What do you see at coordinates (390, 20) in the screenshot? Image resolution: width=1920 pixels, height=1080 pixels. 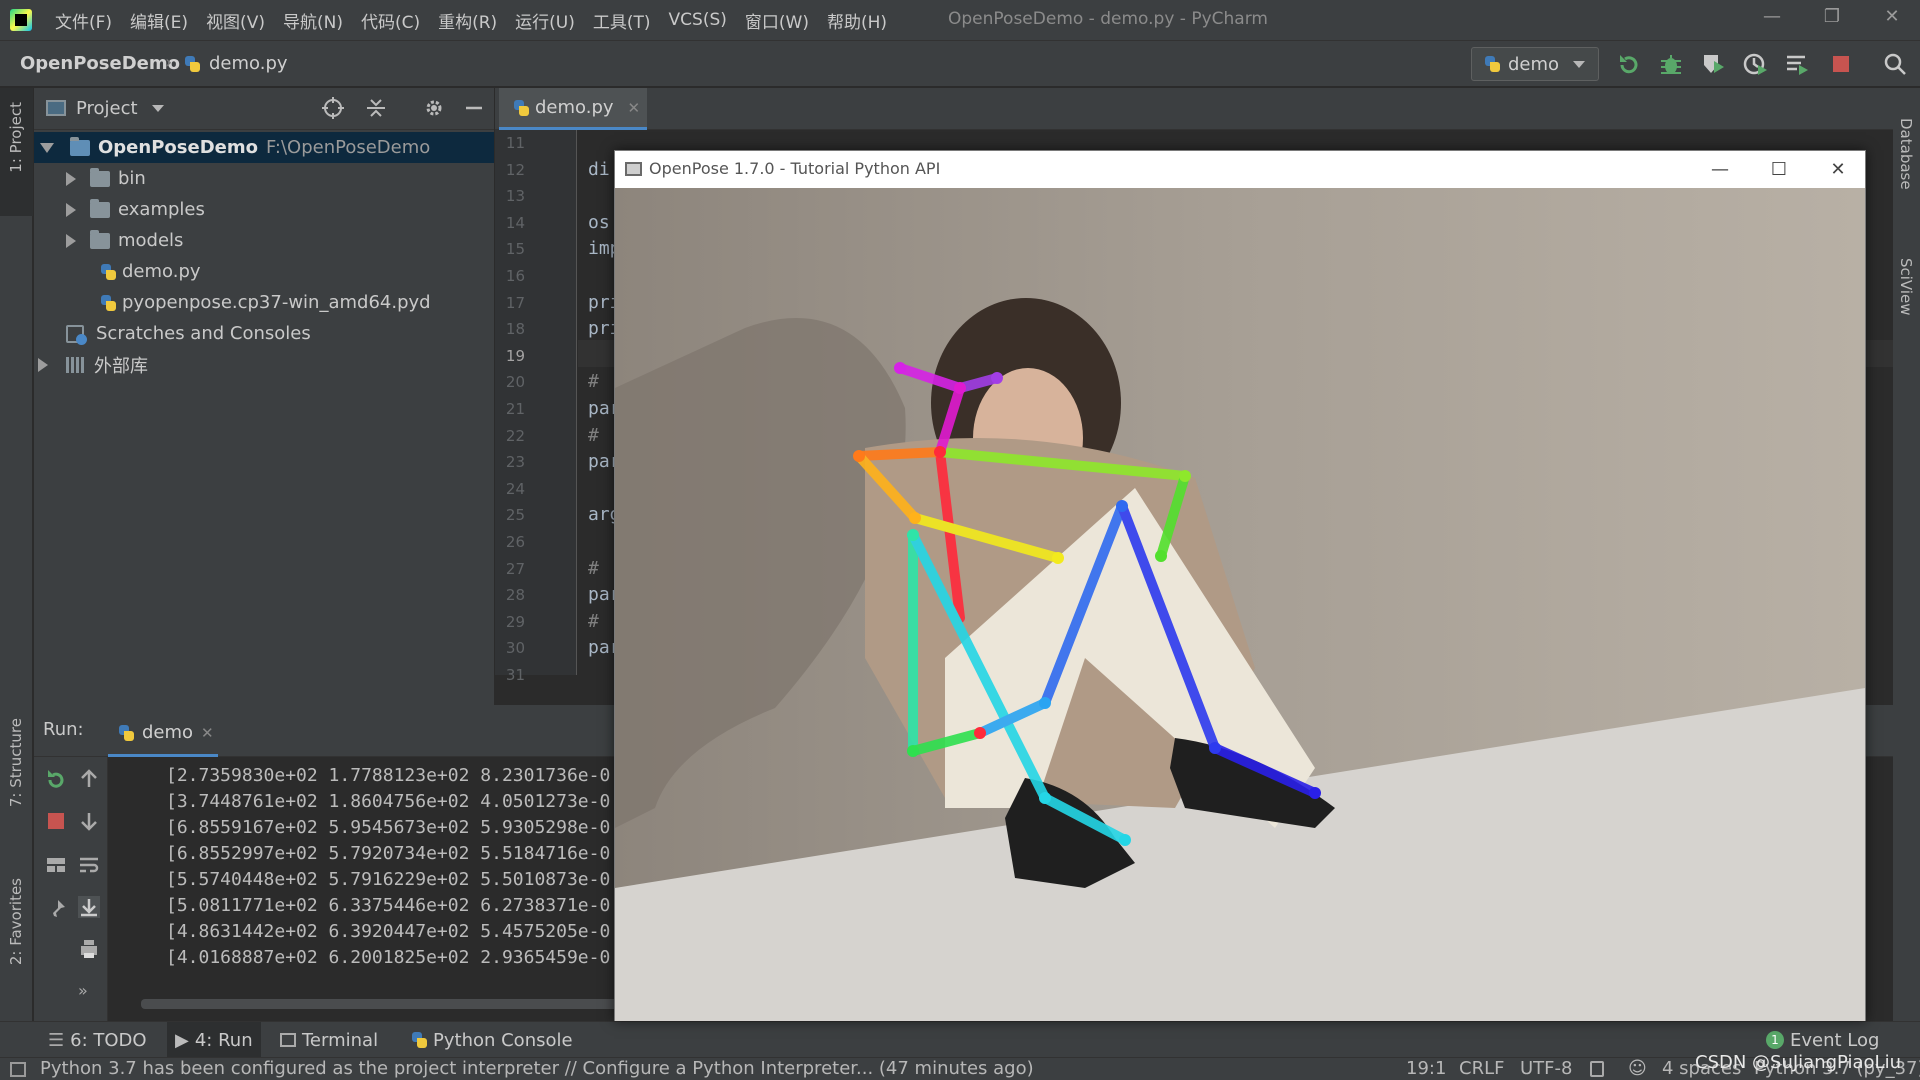 I see `menu-code: 代码(C)` at bounding box center [390, 20].